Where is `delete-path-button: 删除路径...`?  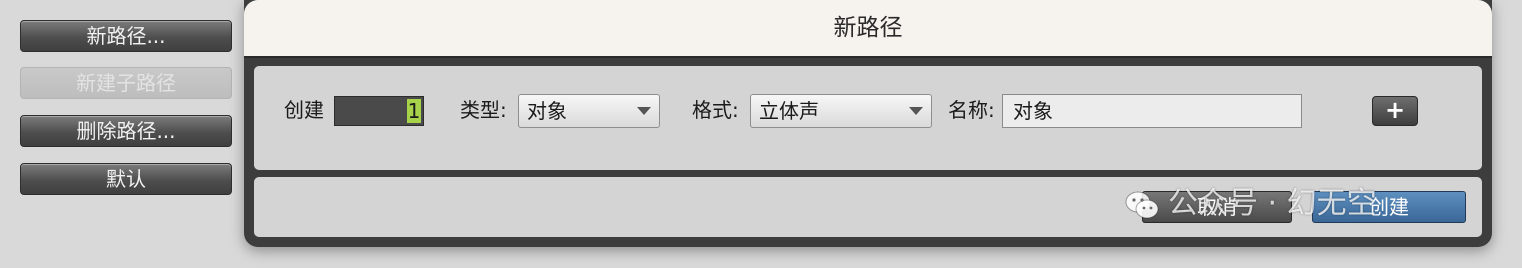 delete-path-button: 删除路径... is located at coordinates (126, 131).